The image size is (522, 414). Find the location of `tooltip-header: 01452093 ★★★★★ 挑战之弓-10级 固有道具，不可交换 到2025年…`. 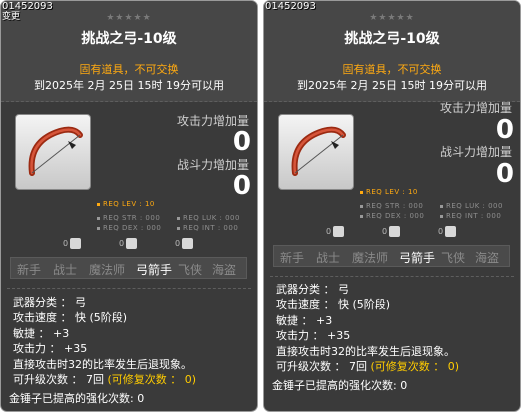

tooltip-header: 01452093 ★★★★★ 挑战之弓-10级 固有道具，不可交换 到2025年… is located at coordinates (392, 51).